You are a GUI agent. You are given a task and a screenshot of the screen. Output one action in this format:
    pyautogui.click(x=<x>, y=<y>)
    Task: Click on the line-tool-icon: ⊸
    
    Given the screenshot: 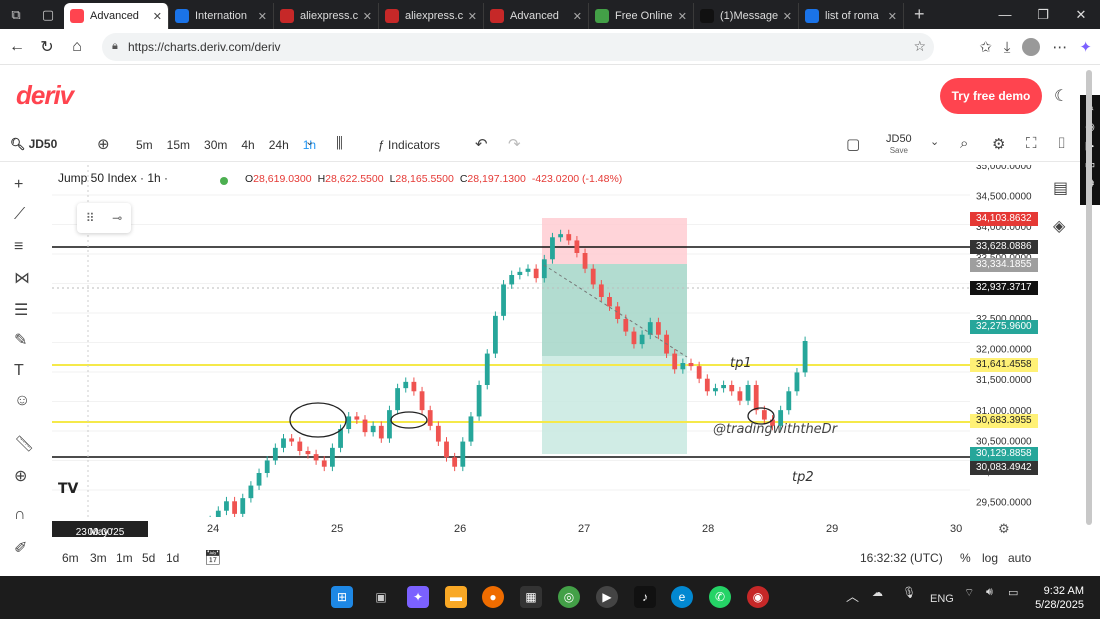 What is the action you would take?
    pyautogui.click(x=117, y=218)
    